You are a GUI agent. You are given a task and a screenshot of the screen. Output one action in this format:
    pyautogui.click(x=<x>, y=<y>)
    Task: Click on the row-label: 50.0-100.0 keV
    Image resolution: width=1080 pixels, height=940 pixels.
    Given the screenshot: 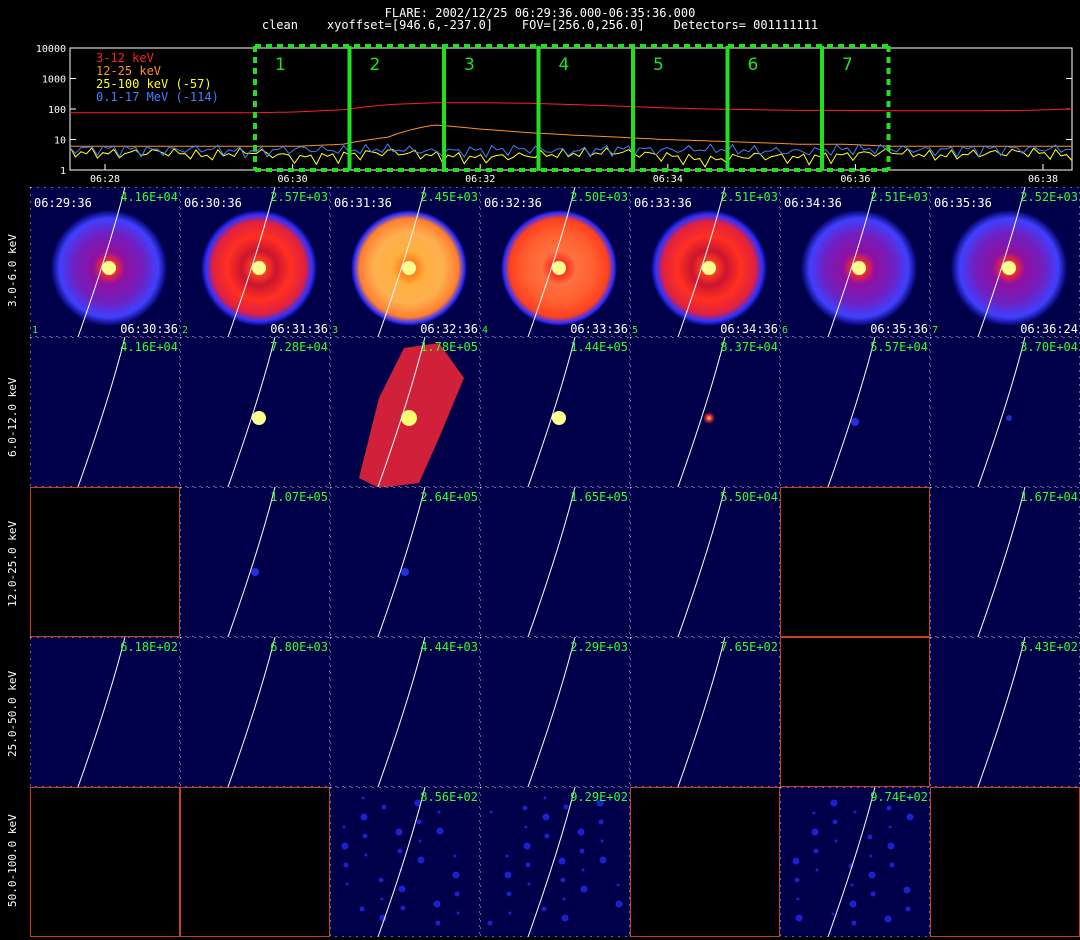 What is the action you would take?
    pyautogui.click(x=12, y=860)
    